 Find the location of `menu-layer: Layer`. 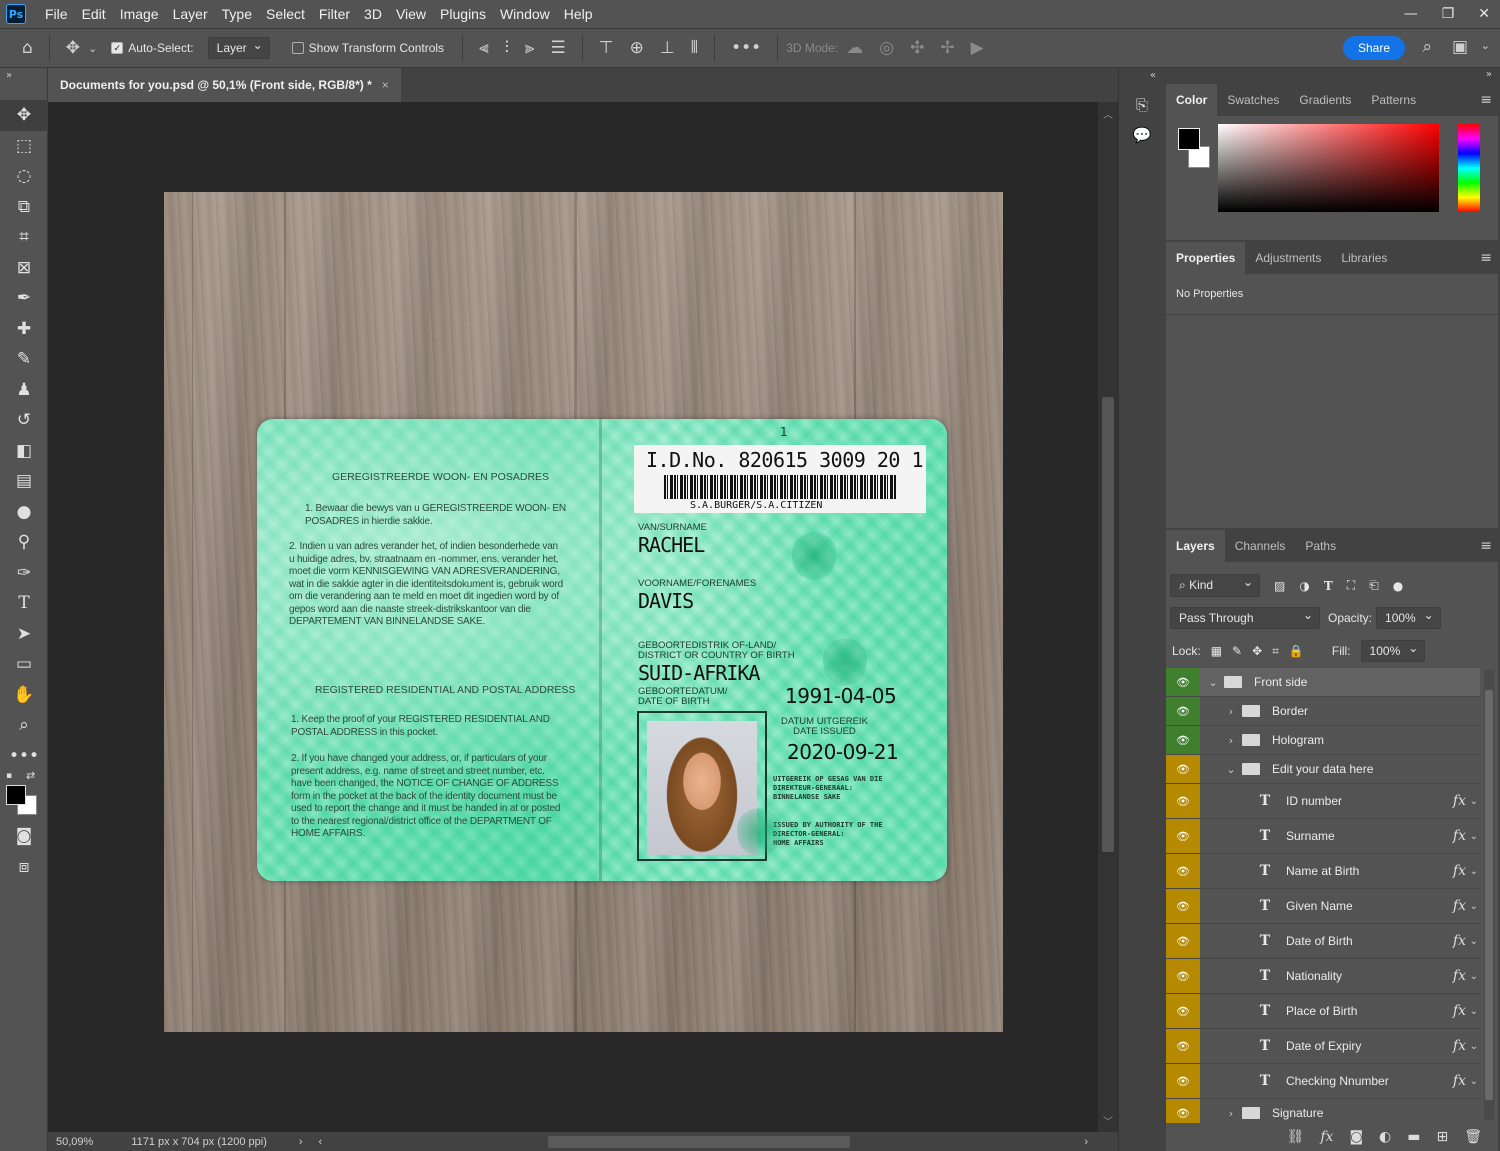

menu-layer: Layer is located at coordinates (190, 14).